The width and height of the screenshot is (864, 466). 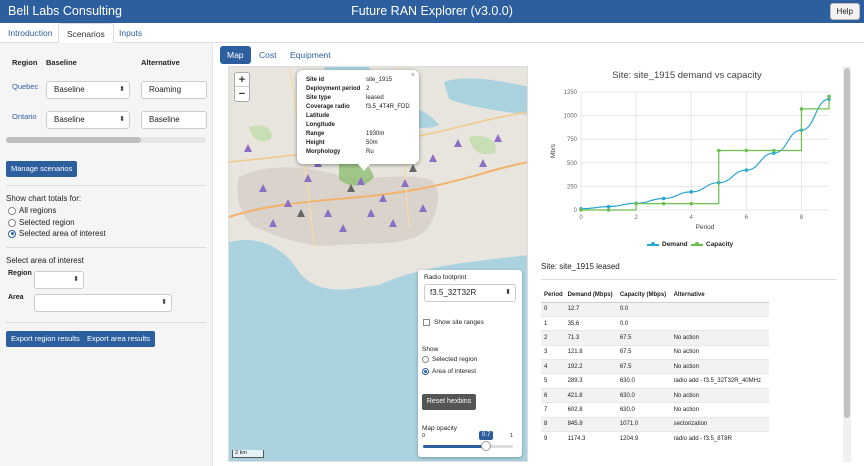 I want to click on table-header: Capacity (Mbps), so click(x=643, y=295).